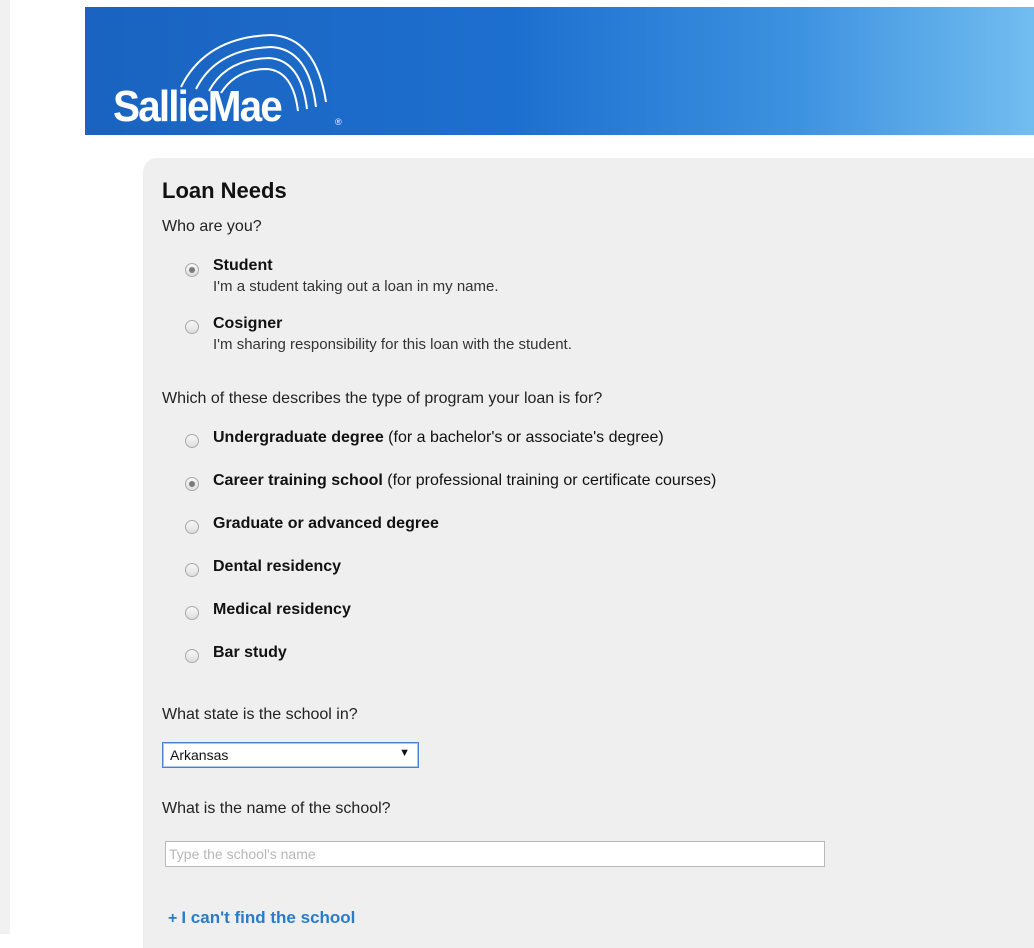 This screenshot has height=948, width=1034. I want to click on school-name-input, so click(495, 854).